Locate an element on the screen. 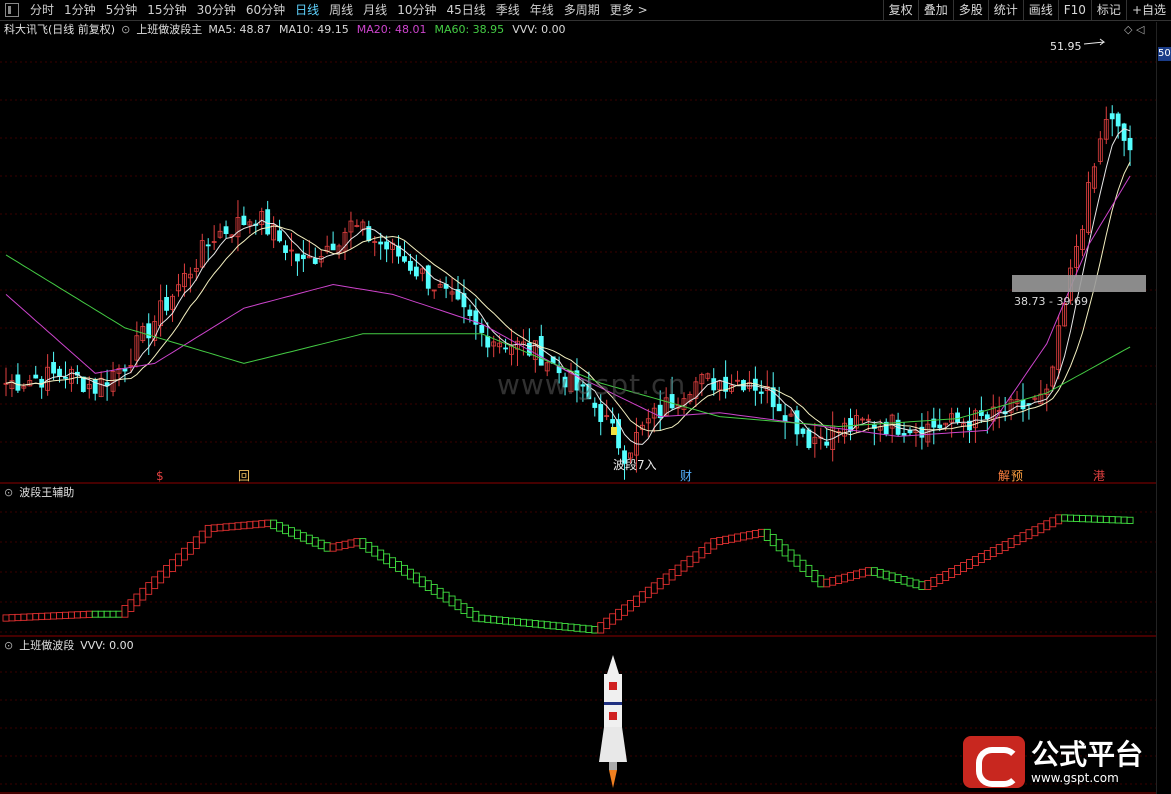 The width and height of the screenshot is (1171, 794). toolbar-button-2: 多股 is located at coordinates (970, 10).